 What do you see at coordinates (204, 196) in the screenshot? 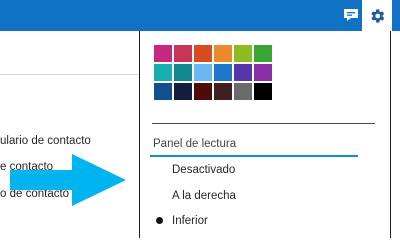
I see `reading-pane-option-right: A la derecha` at bounding box center [204, 196].